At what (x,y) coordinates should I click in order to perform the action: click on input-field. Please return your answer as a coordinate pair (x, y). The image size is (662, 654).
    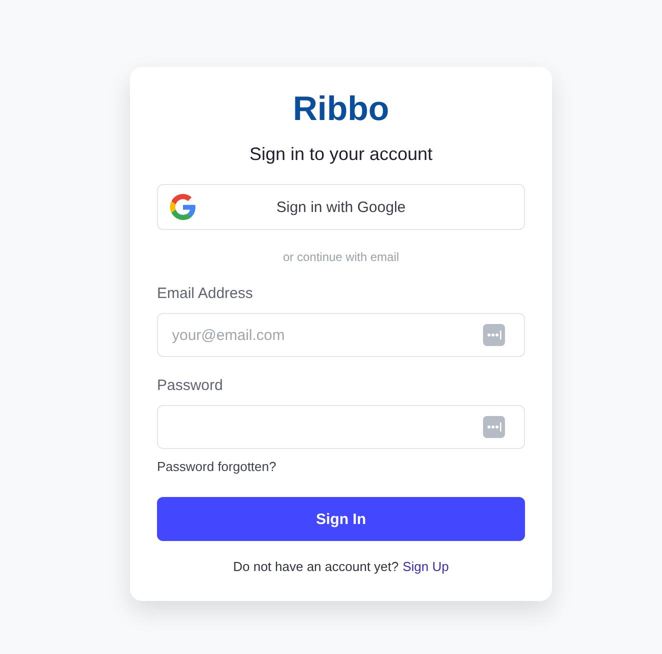
    Looking at the image, I should click on (341, 427).